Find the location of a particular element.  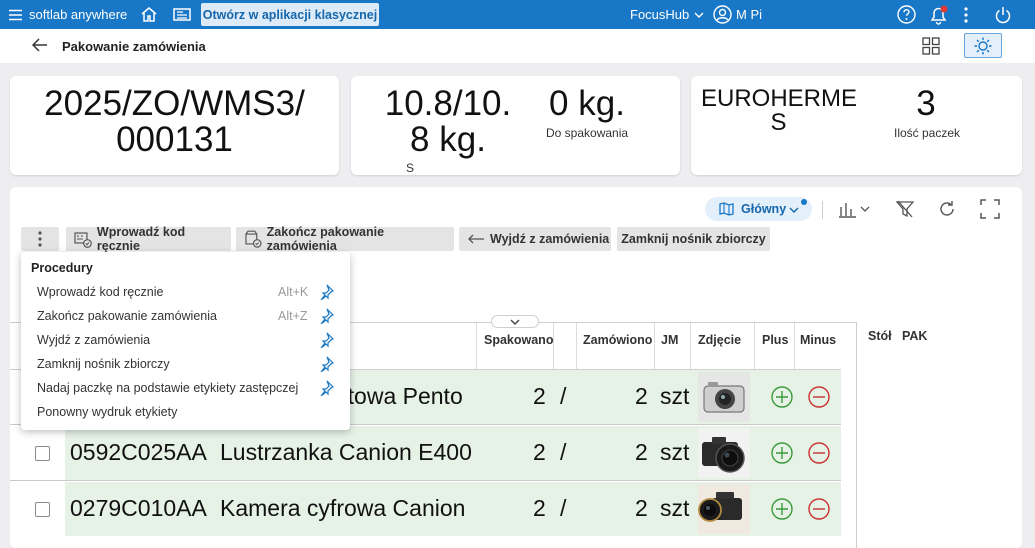

product-code: 0279C010AA is located at coordinates (138, 508).